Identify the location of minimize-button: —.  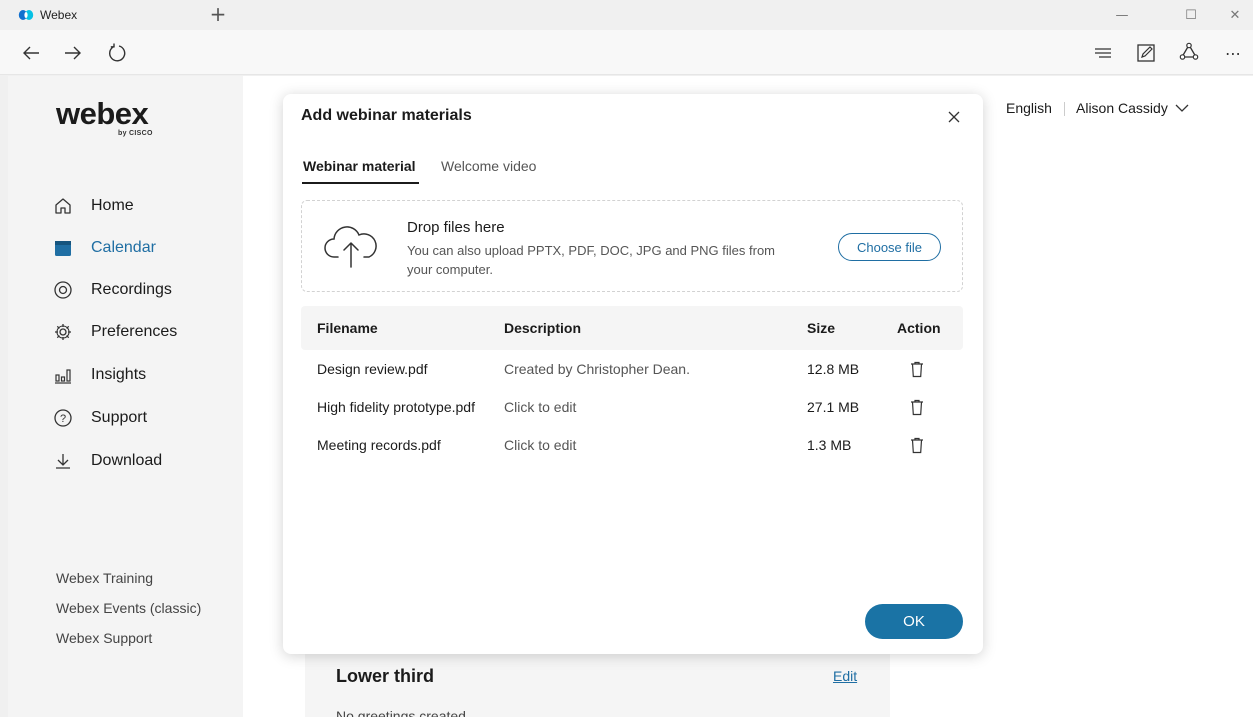
(1122, 15).